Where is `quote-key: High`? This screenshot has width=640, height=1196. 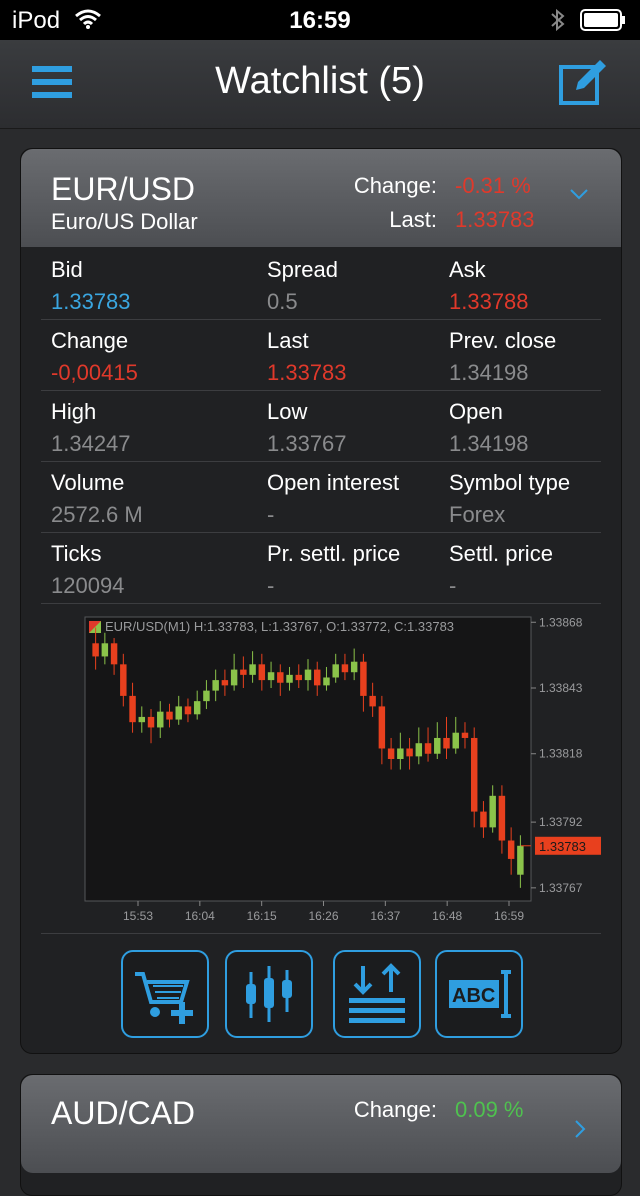
quote-key: High is located at coordinates (74, 411).